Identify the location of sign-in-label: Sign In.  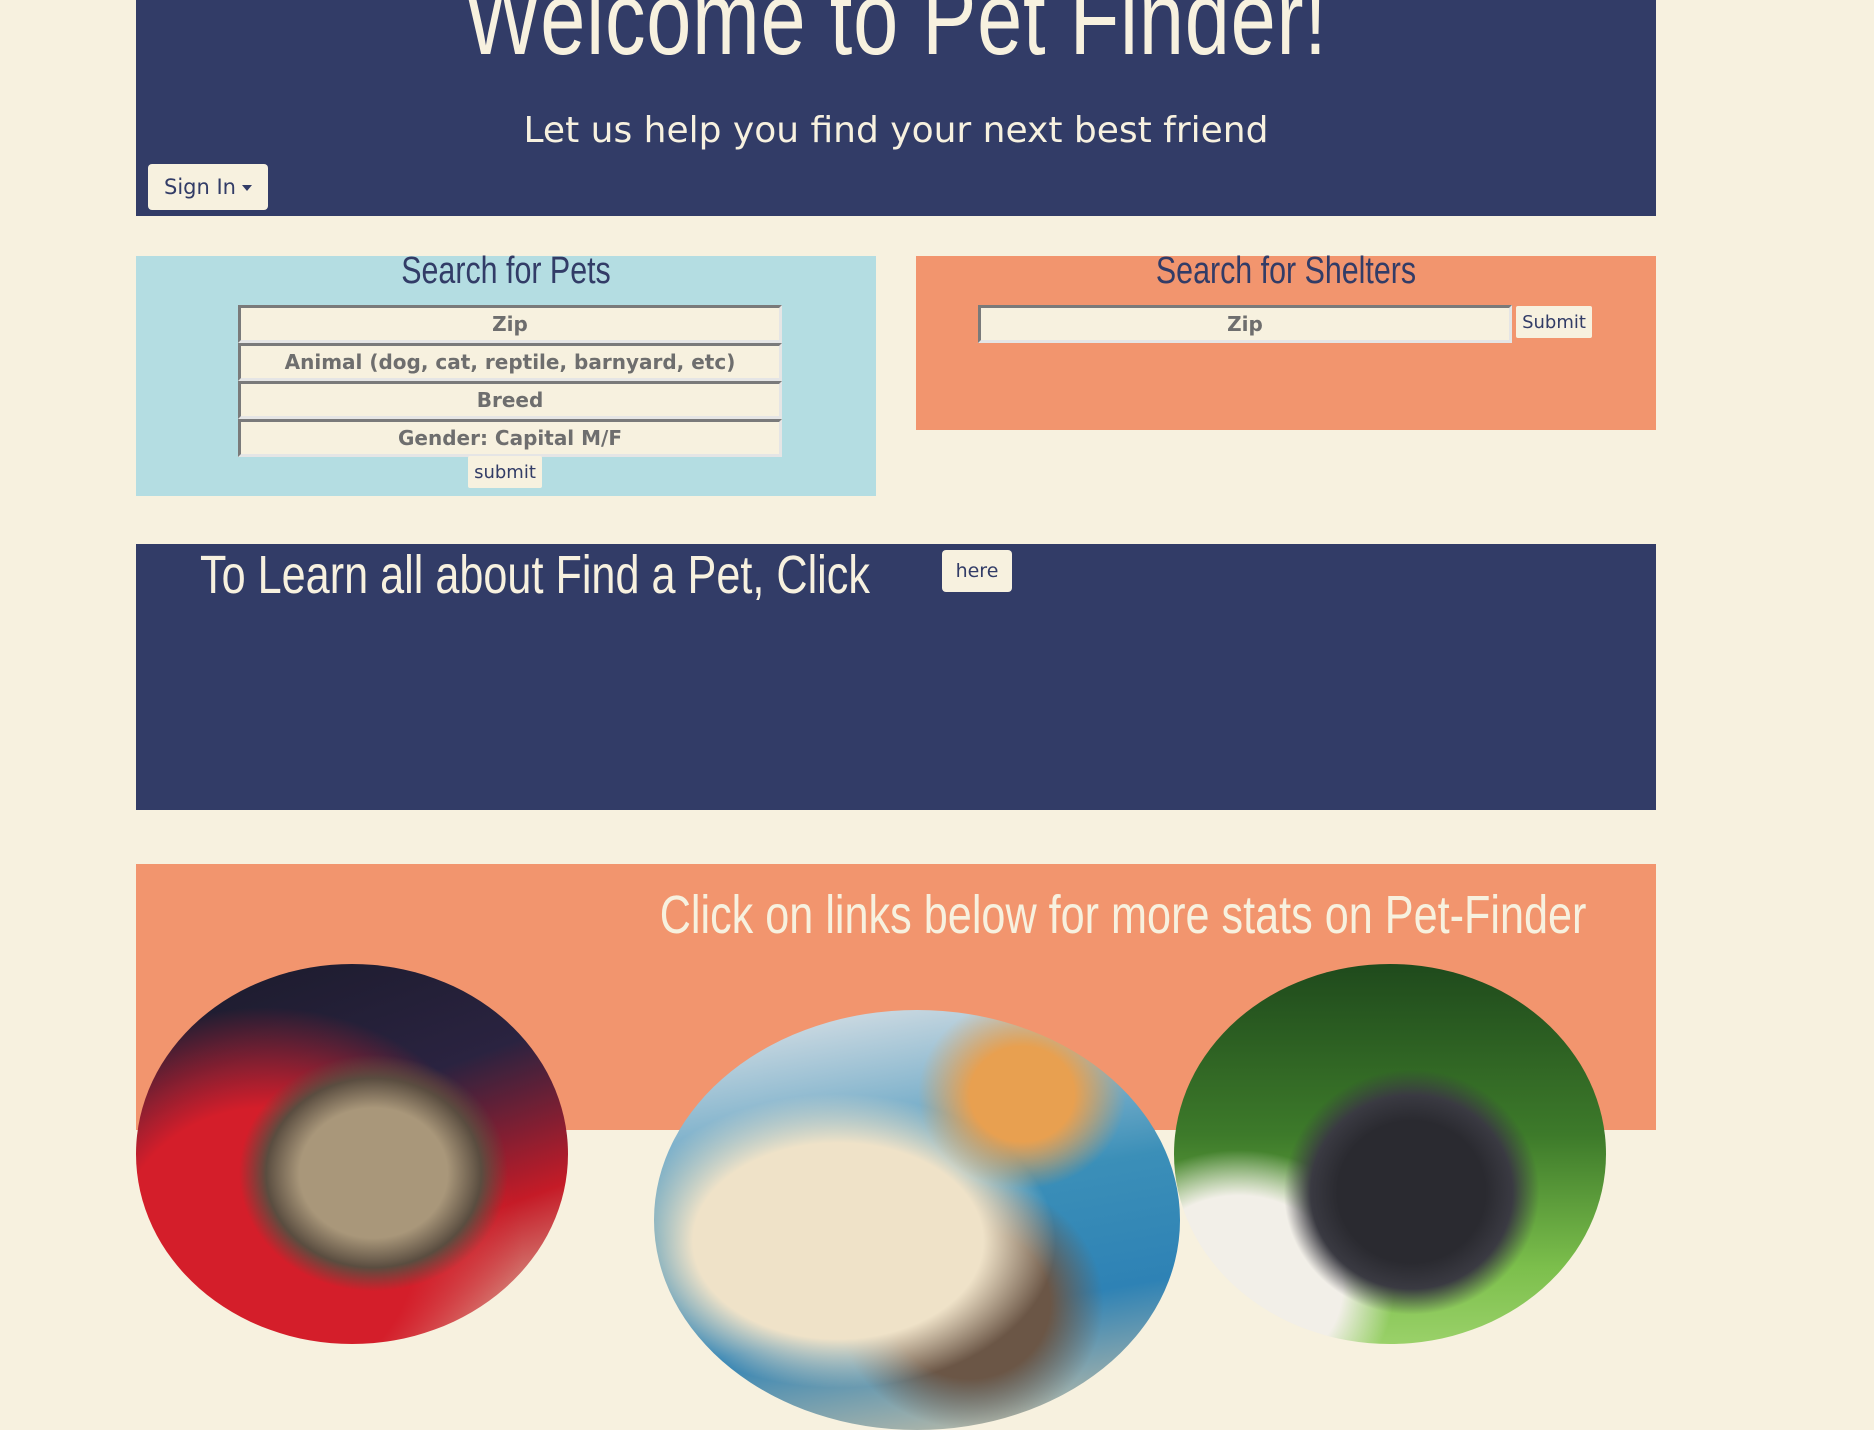
(200, 187).